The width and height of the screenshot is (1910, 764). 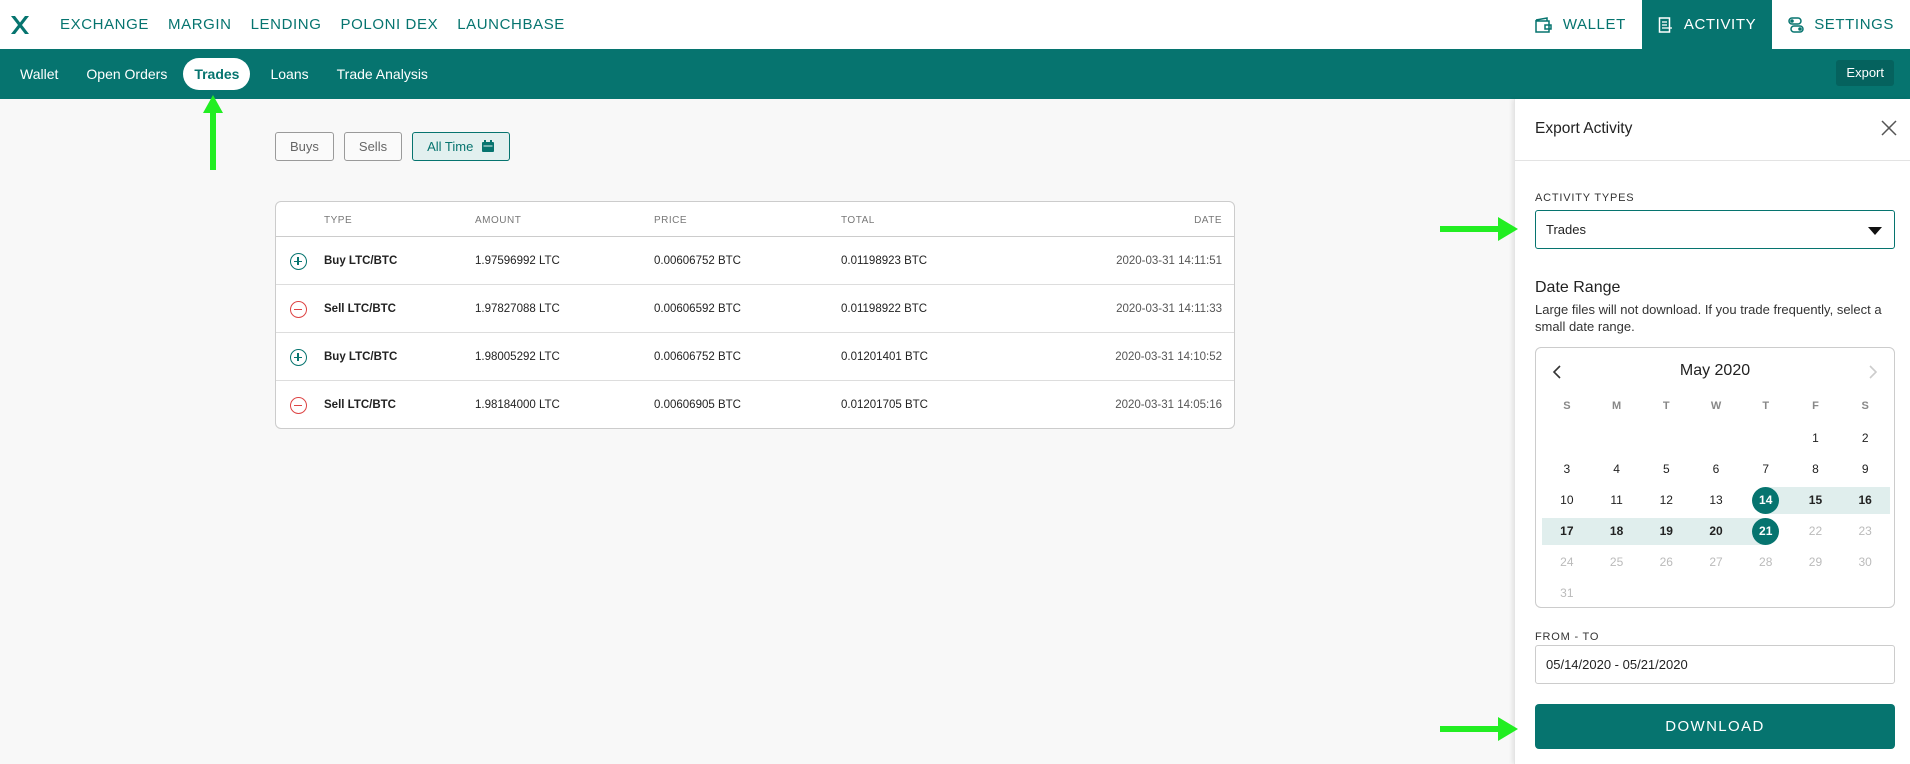 I want to click on activity-types-label: ACTIVITY TYPES, so click(x=1585, y=198).